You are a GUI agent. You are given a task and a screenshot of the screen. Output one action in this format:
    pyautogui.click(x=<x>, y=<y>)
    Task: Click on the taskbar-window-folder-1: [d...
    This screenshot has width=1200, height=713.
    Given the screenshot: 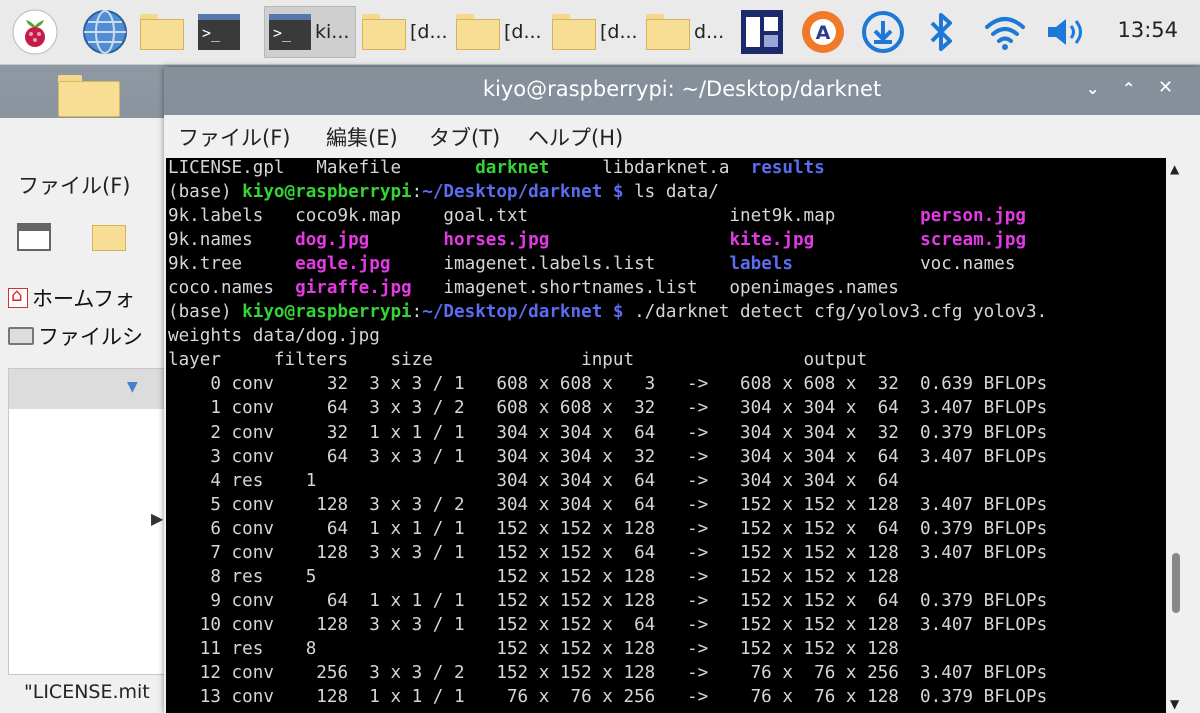 What is the action you would take?
    pyautogui.click(x=407, y=32)
    